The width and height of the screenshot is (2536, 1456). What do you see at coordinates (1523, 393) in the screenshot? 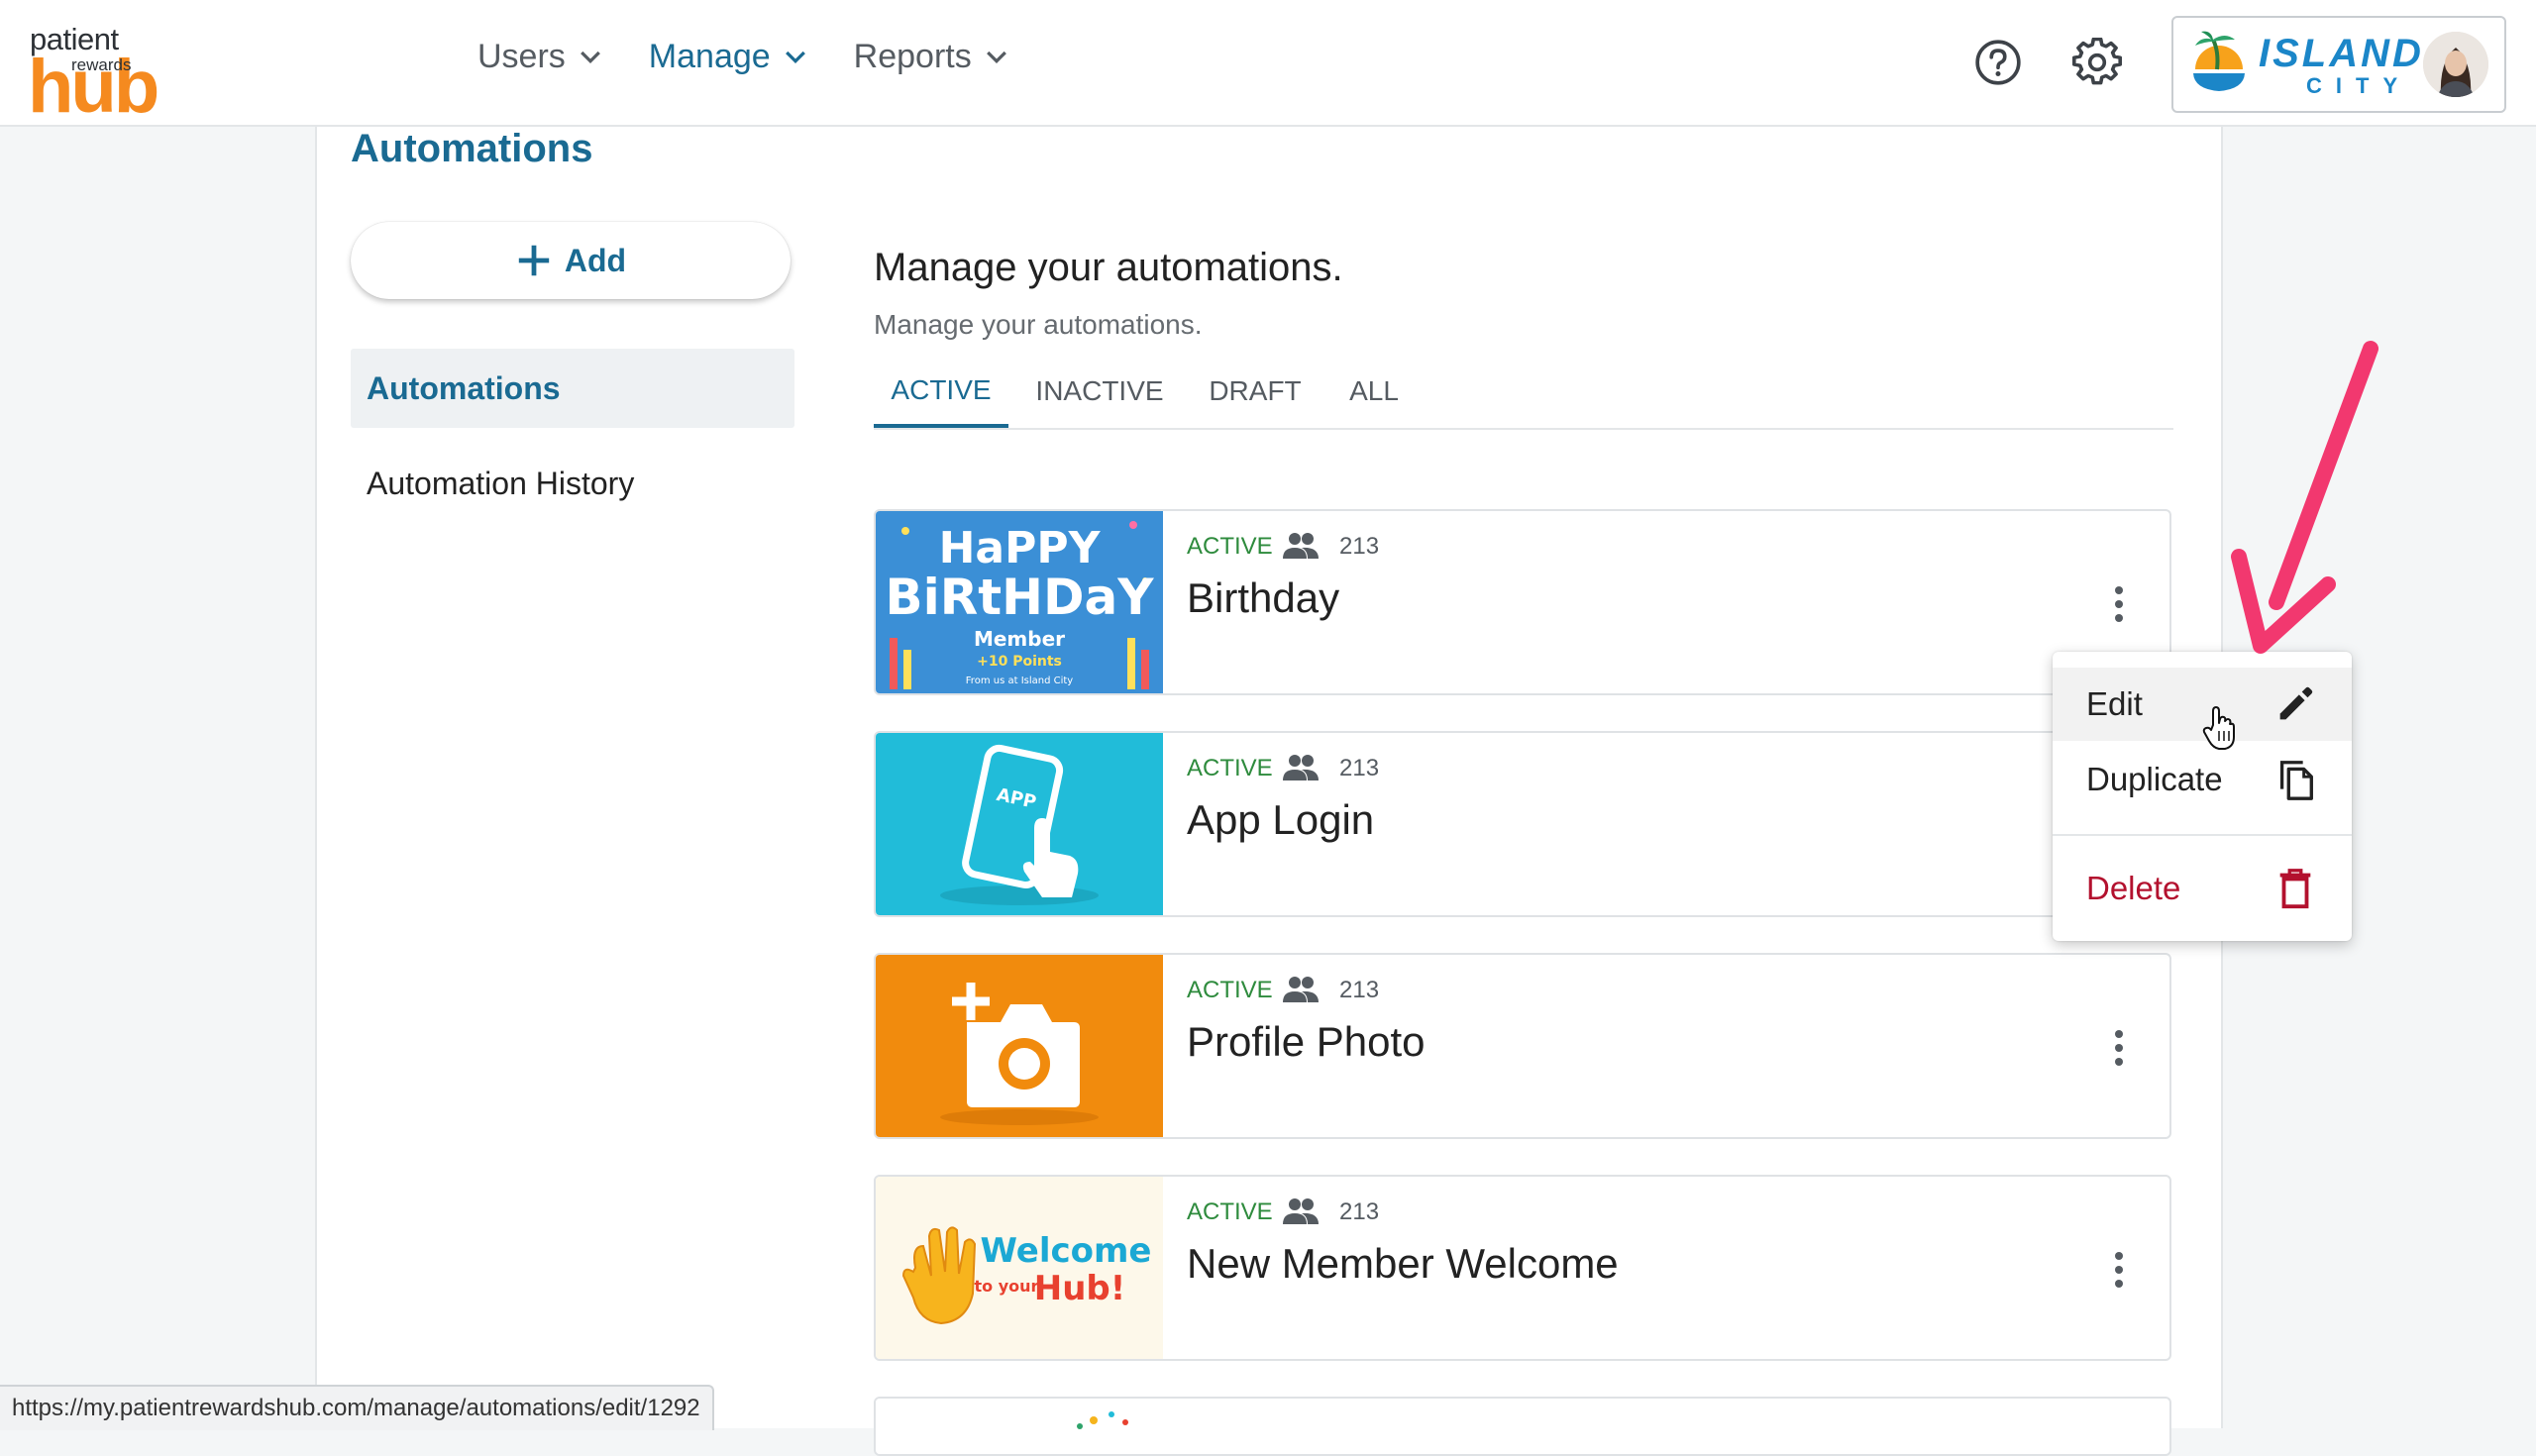
I see `status-tabs: ACTIVE INACTIVE DRAFT ALL` at bounding box center [1523, 393].